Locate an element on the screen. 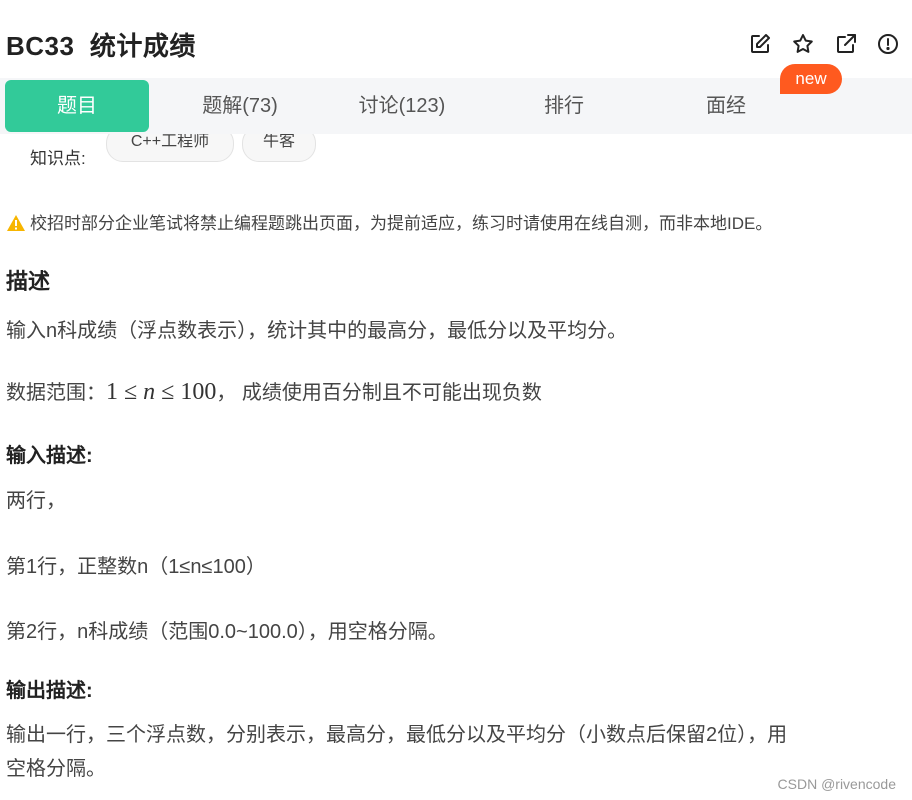 The width and height of the screenshot is (912, 800). watermark: CSDN @rivencode is located at coordinates (836, 784).